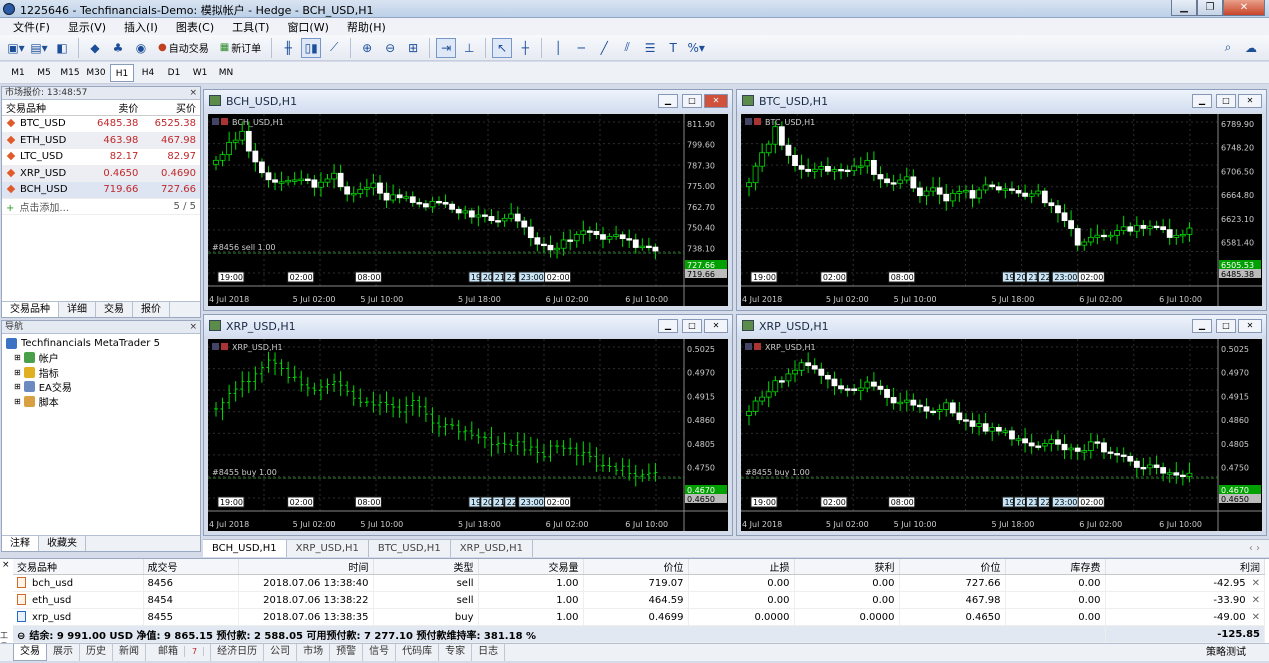 The width and height of the screenshot is (1269, 663). Describe the element at coordinates (250, 27) in the screenshot. I see `menu-tools: 工具(T)` at that location.